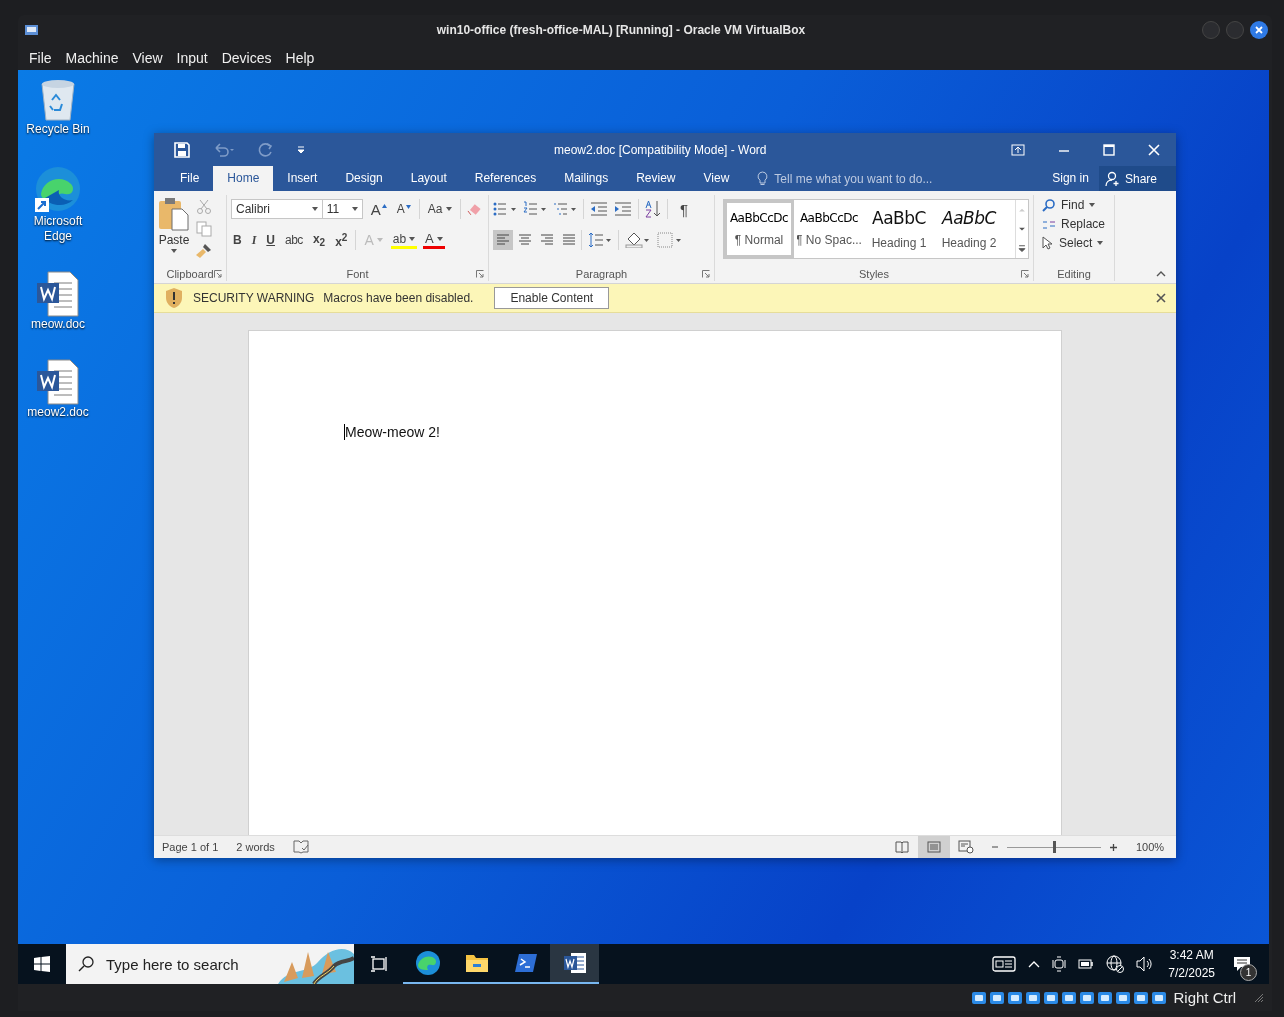 The height and width of the screenshot is (1017, 1284). I want to click on clock-time: 3:42 AM, so click(1191, 955).